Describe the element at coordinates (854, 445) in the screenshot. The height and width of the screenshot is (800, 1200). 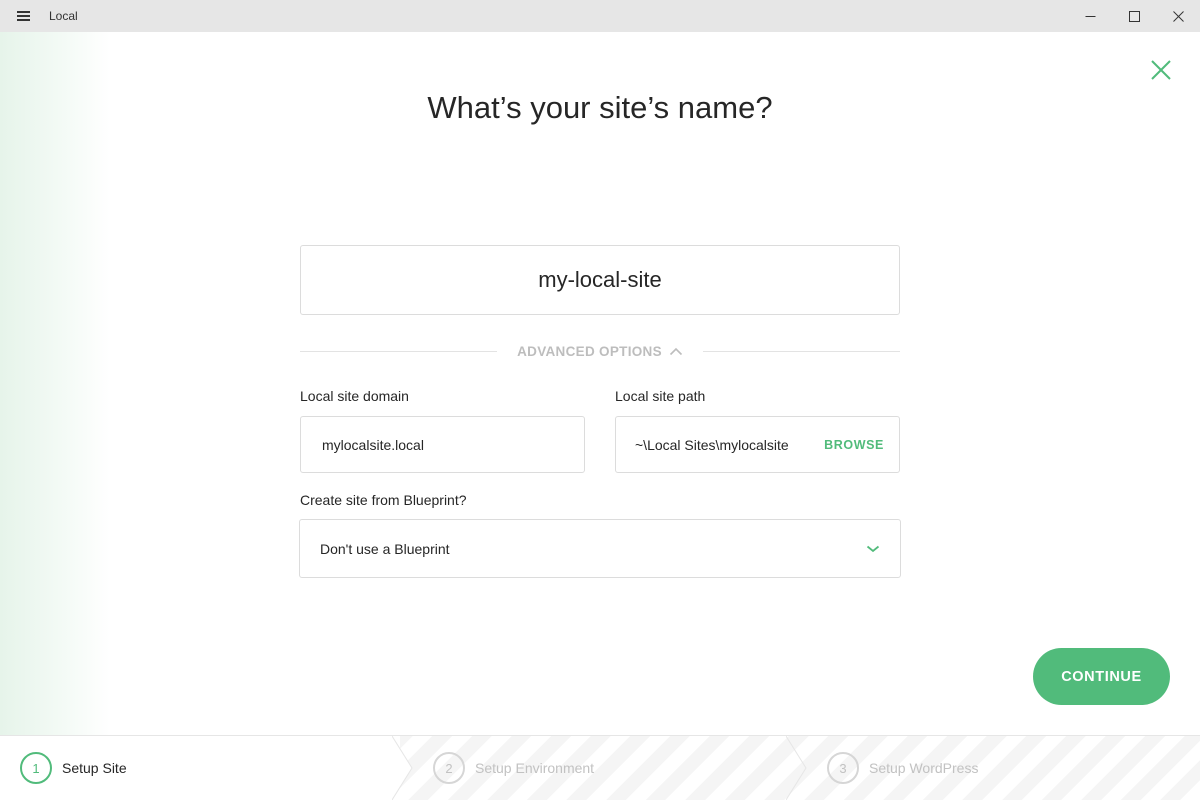
I see `browse-button: BROWSE` at that location.